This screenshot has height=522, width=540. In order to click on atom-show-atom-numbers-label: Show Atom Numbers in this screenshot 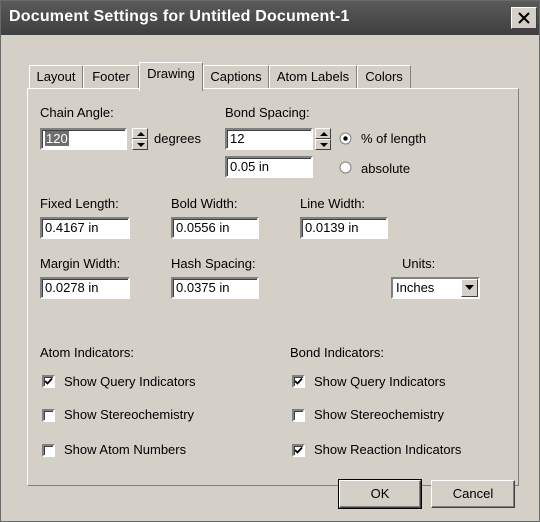, I will do `click(125, 449)`.